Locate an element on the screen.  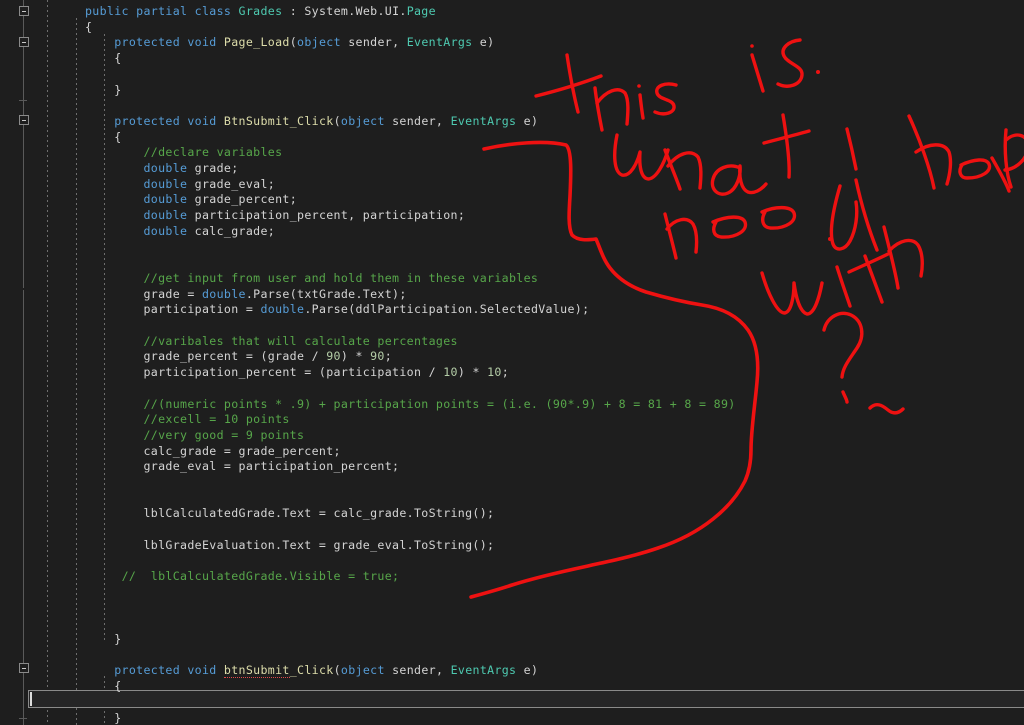
code-line: grade_percent = (grade / 90) * 90; is located at coordinates (238, 357).